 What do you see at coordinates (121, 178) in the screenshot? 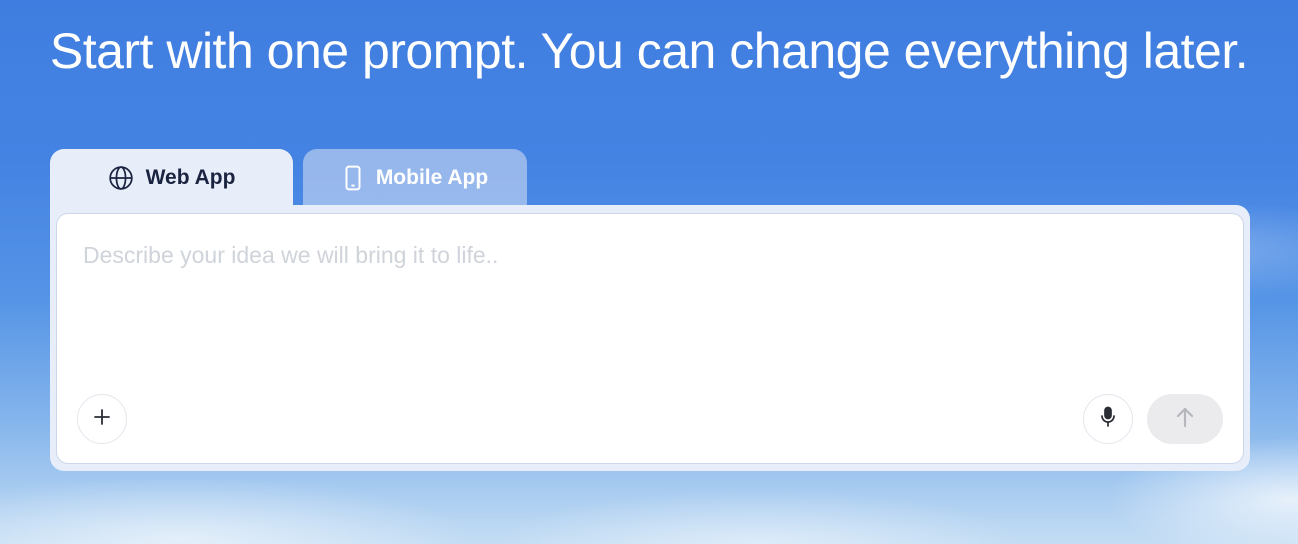
I see `globe-icon` at bounding box center [121, 178].